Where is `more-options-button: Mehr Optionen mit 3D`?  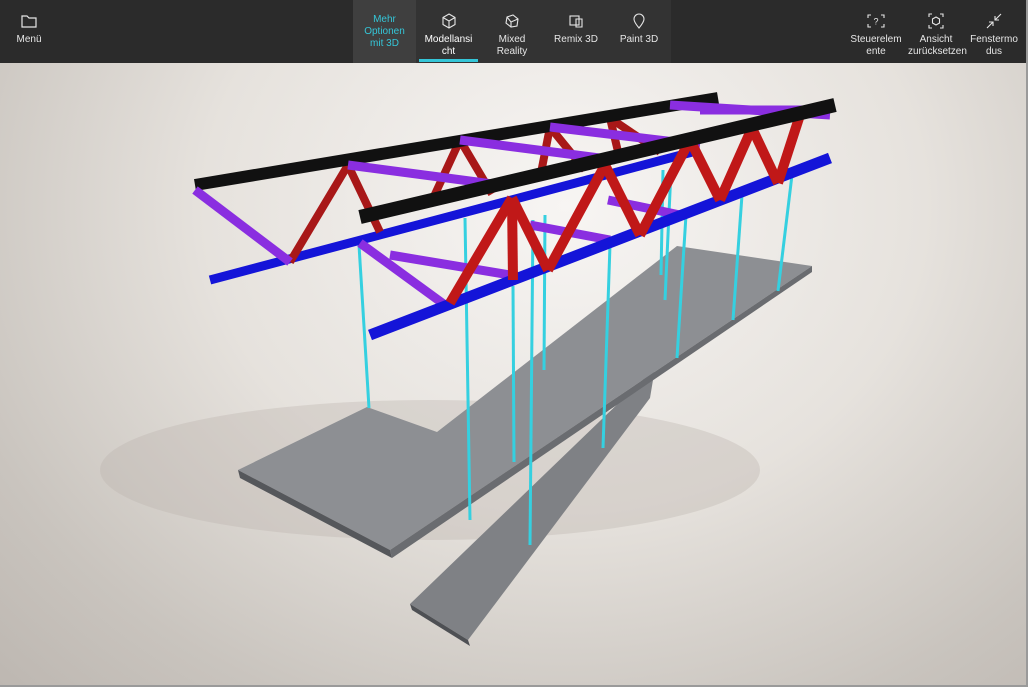 more-options-button: Mehr Optionen mit 3D is located at coordinates (384, 31).